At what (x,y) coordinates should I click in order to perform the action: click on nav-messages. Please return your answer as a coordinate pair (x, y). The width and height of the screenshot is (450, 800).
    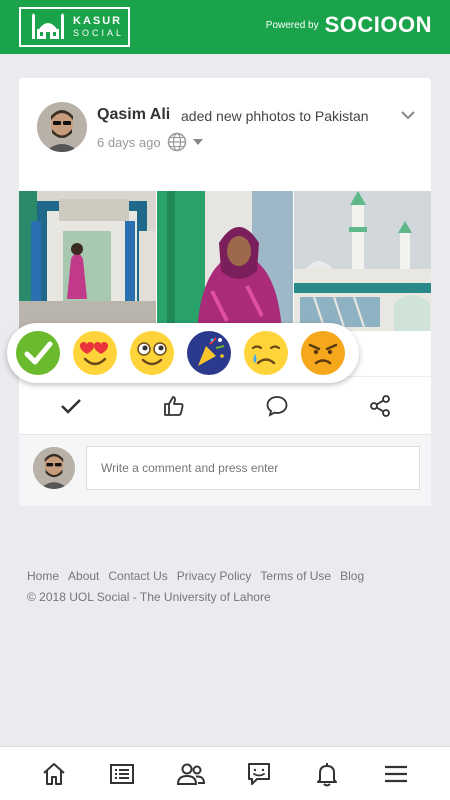
    Looking at the image, I should click on (259, 774).